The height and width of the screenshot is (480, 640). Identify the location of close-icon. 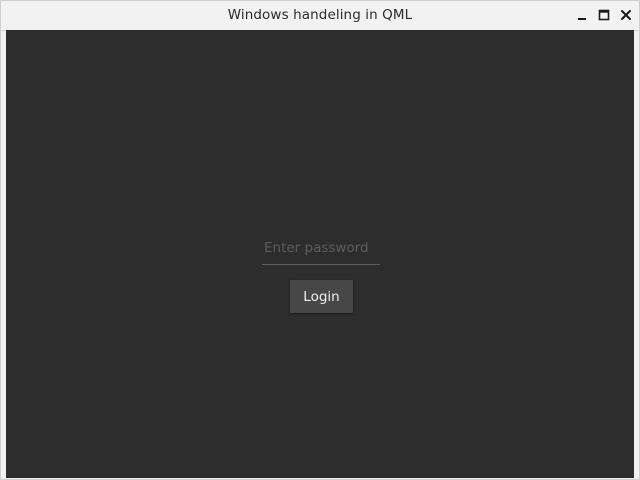
(626, 15).